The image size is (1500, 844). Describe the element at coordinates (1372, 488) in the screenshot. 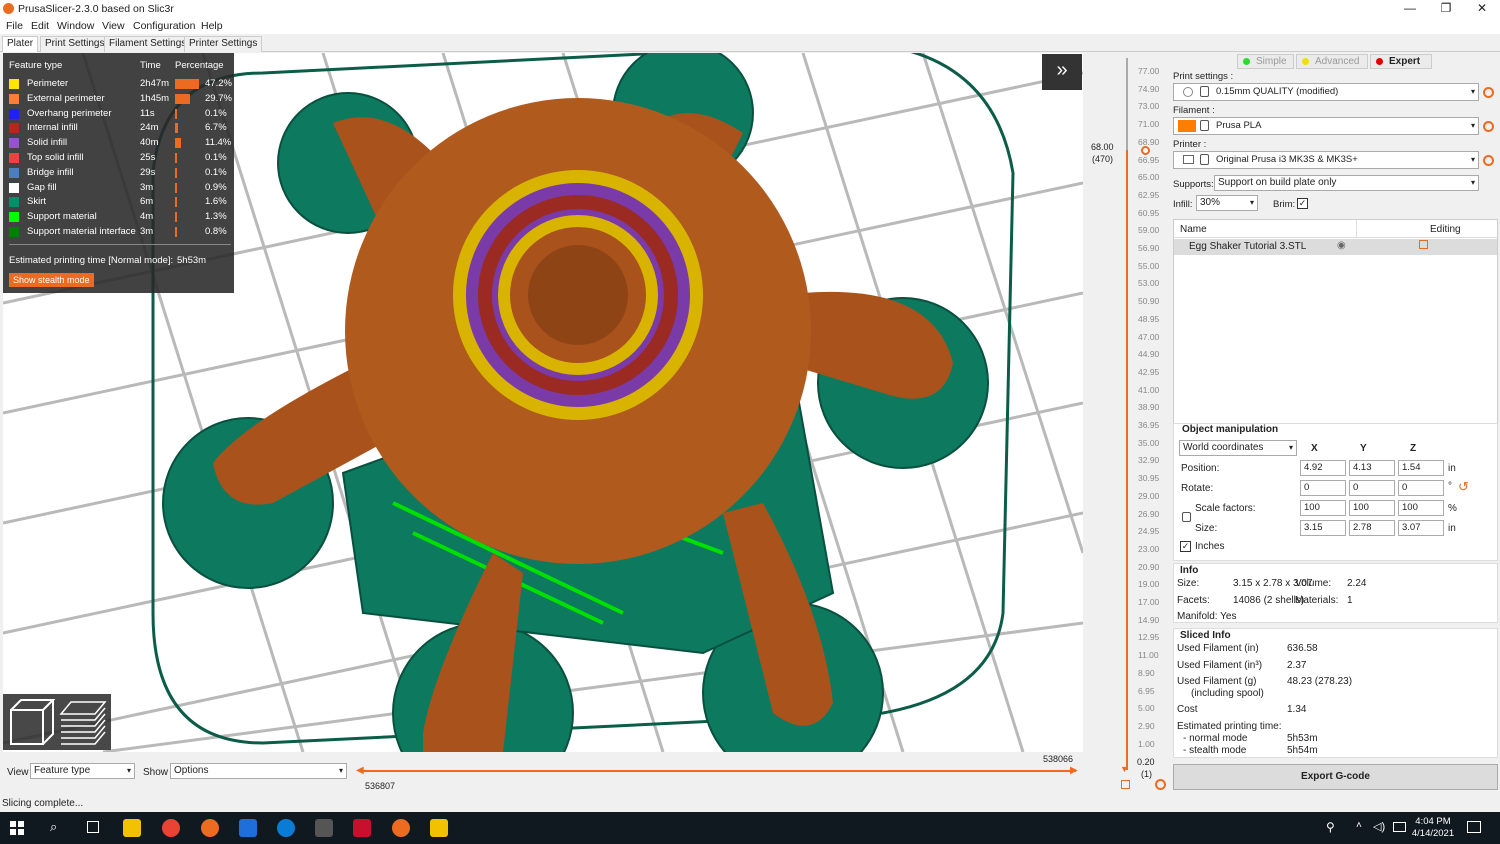

I see `rotate-y-input: 0` at that location.